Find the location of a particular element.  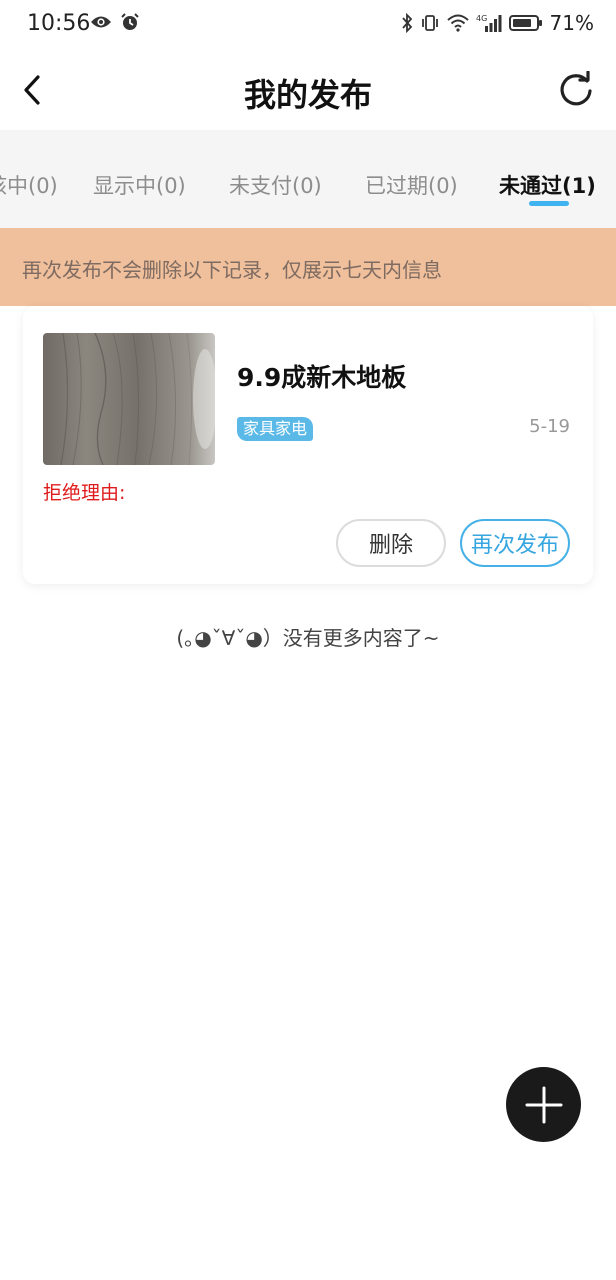

refresh-button is located at coordinates (576, 90).